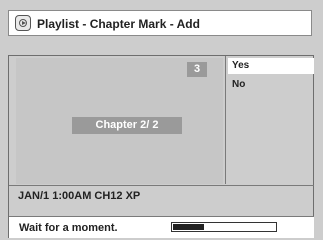 This screenshot has height=240, width=323. I want to click on chapter-count-badge: 3, so click(197, 69).